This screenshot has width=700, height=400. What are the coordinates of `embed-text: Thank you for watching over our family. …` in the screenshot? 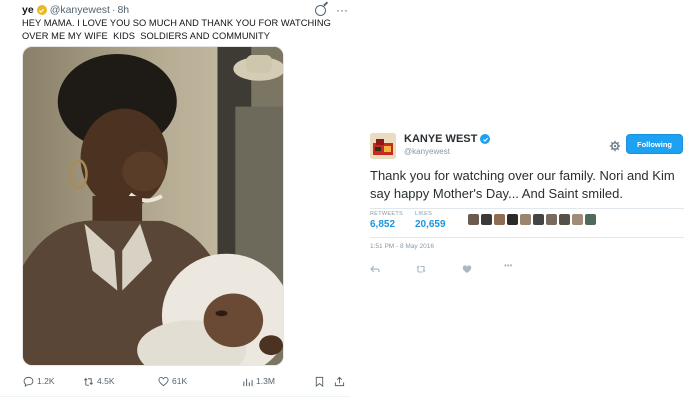 It's located at (522, 184).